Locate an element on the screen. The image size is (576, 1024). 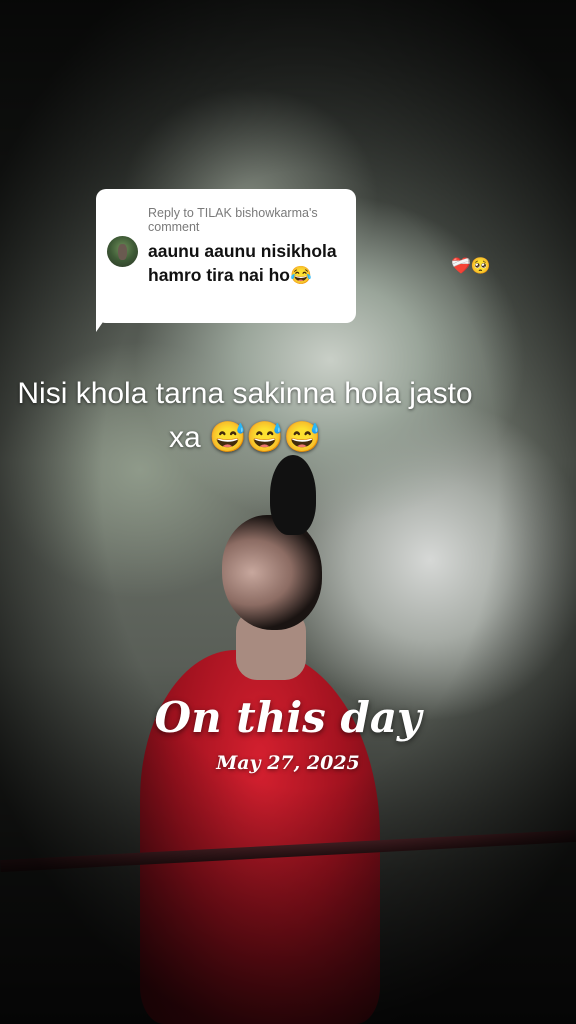
on-this-day-date: May 27, 2025 is located at coordinates (288, 763).